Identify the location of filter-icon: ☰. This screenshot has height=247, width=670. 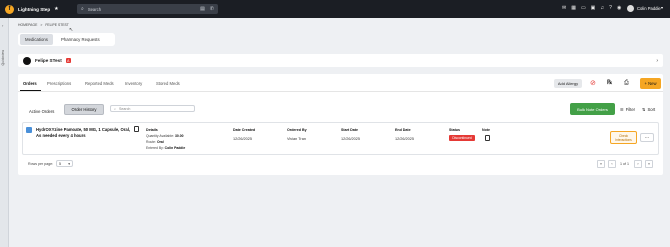
(622, 109).